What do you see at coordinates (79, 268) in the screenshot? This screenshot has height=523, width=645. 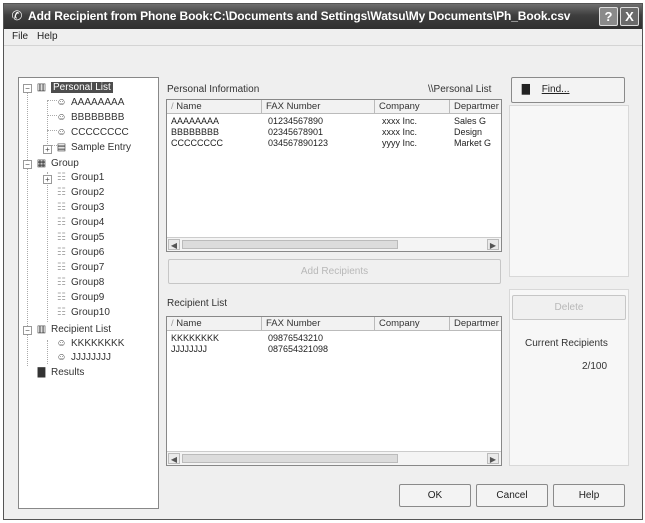 I see `tree-group-item: ☷ Group7` at bounding box center [79, 268].